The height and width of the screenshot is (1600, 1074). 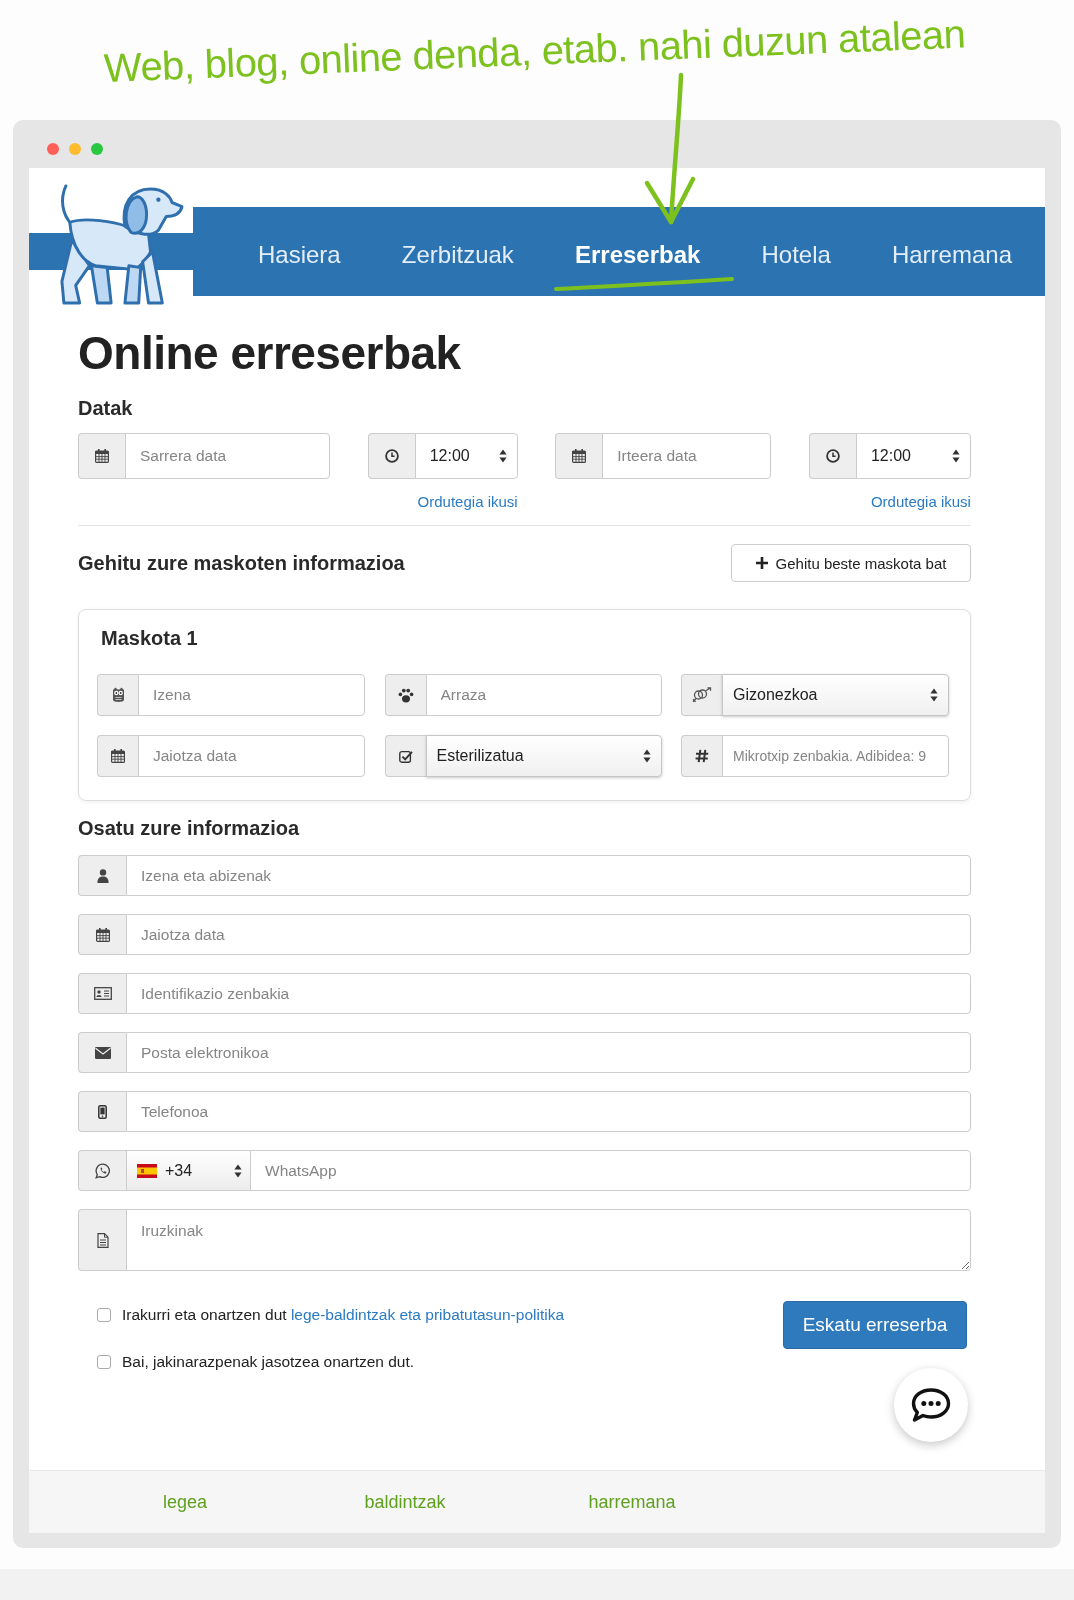 What do you see at coordinates (241, 563) in the screenshot?
I see `section-heading: Gehitu zure maskoten informazioa` at bounding box center [241, 563].